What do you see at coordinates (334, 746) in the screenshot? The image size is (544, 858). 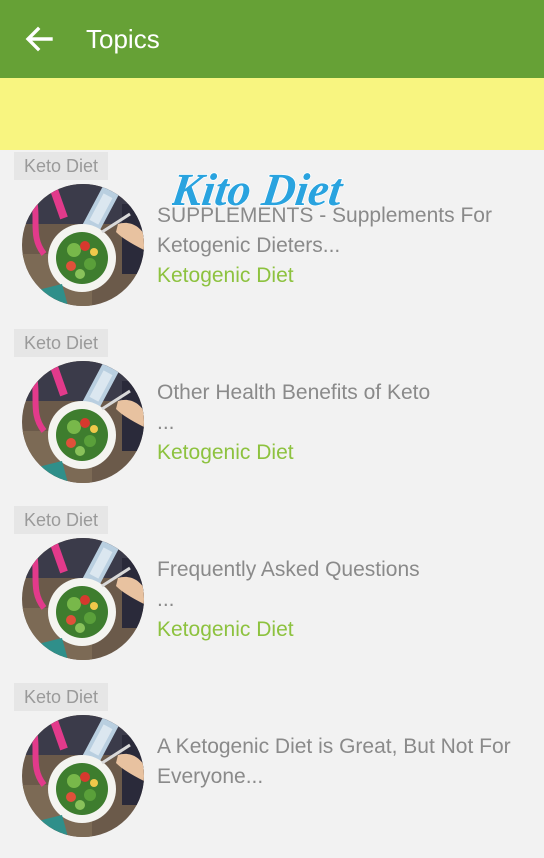 I see `item-title: A Ketogenic Diet is Great, But Not For` at bounding box center [334, 746].